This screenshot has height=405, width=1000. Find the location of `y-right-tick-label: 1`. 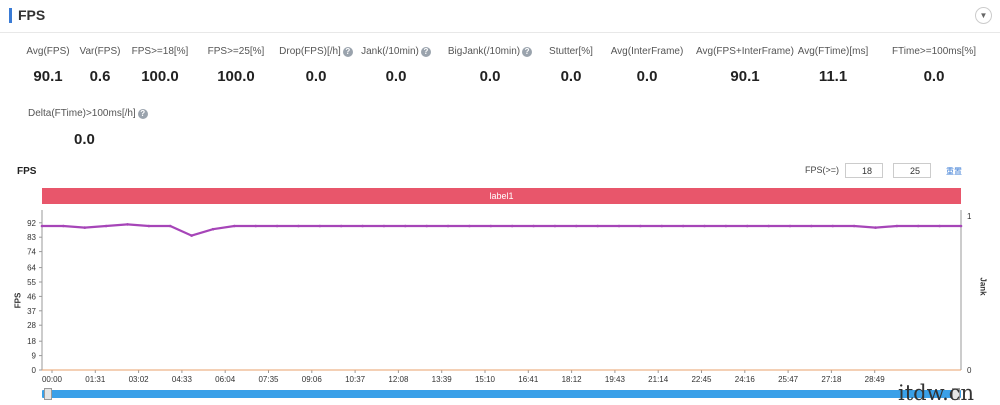

y-right-tick-label: 1 is located at coordinates (969, 216).